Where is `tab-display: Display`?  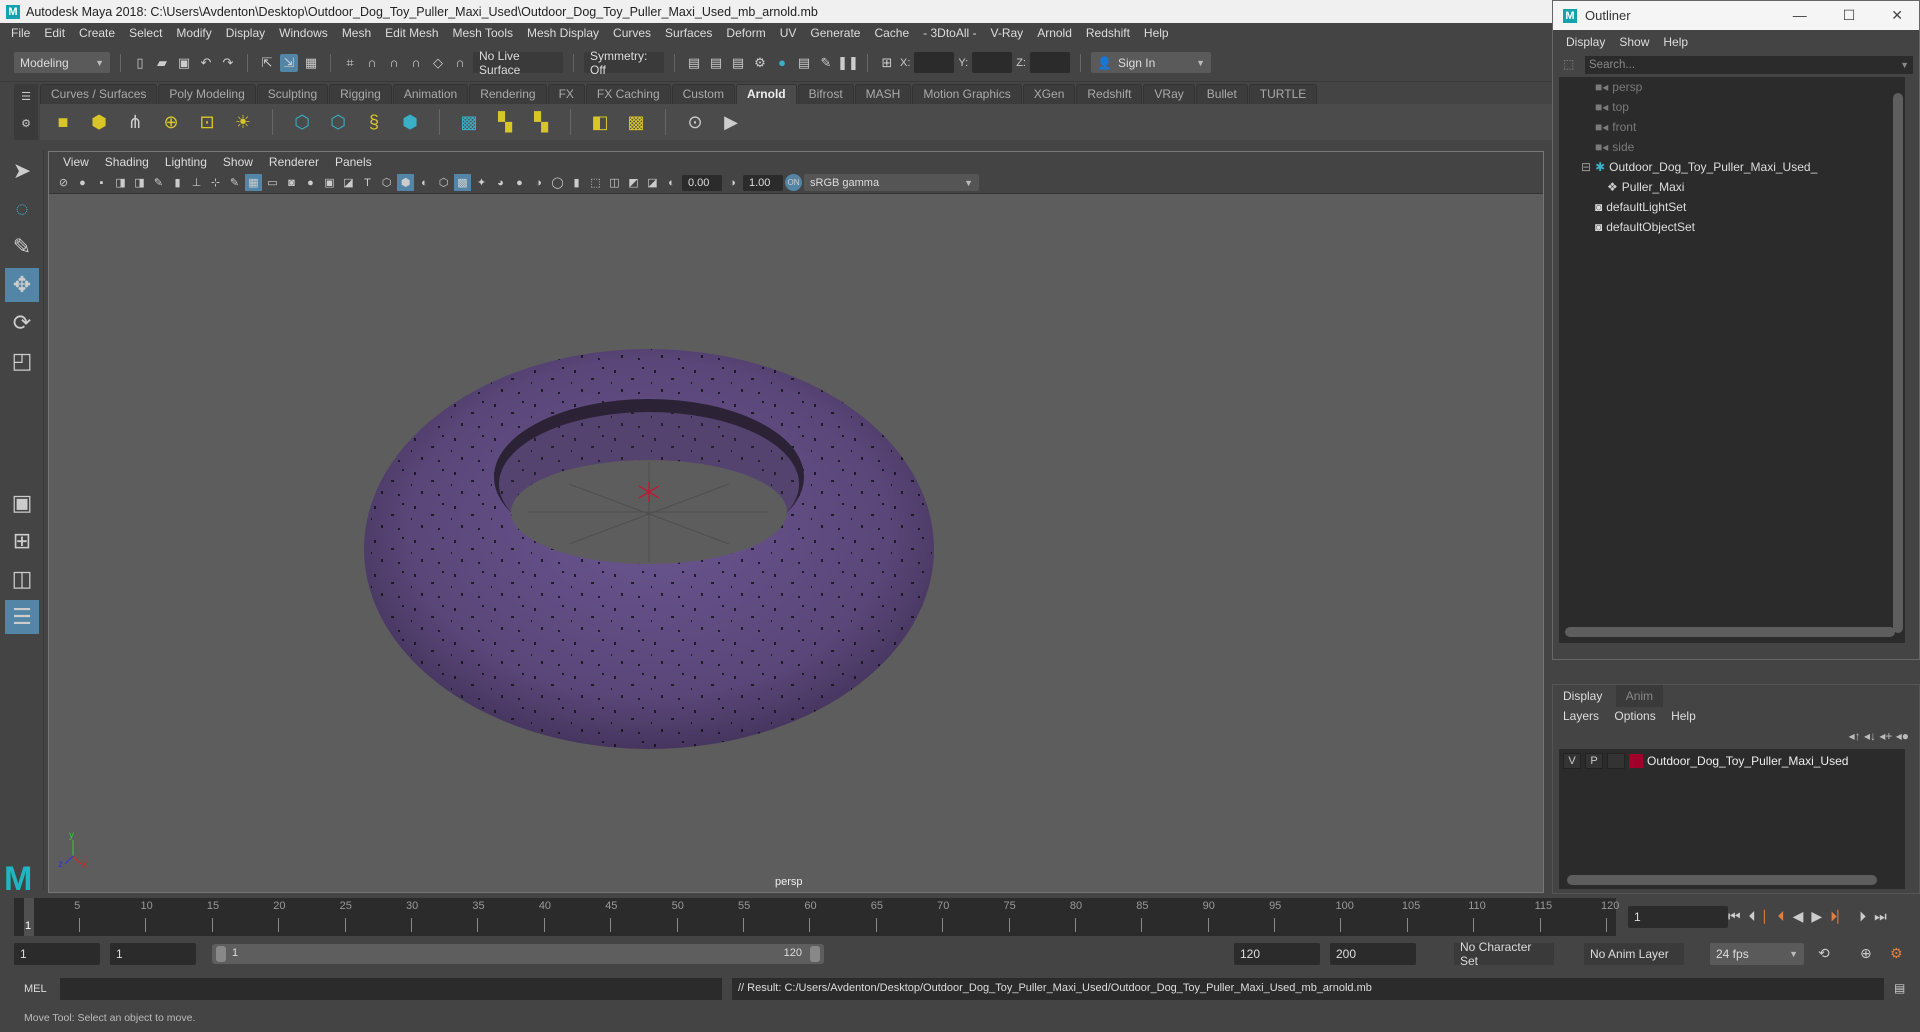 tab-display: Display is located at coordinates (1583, 696).